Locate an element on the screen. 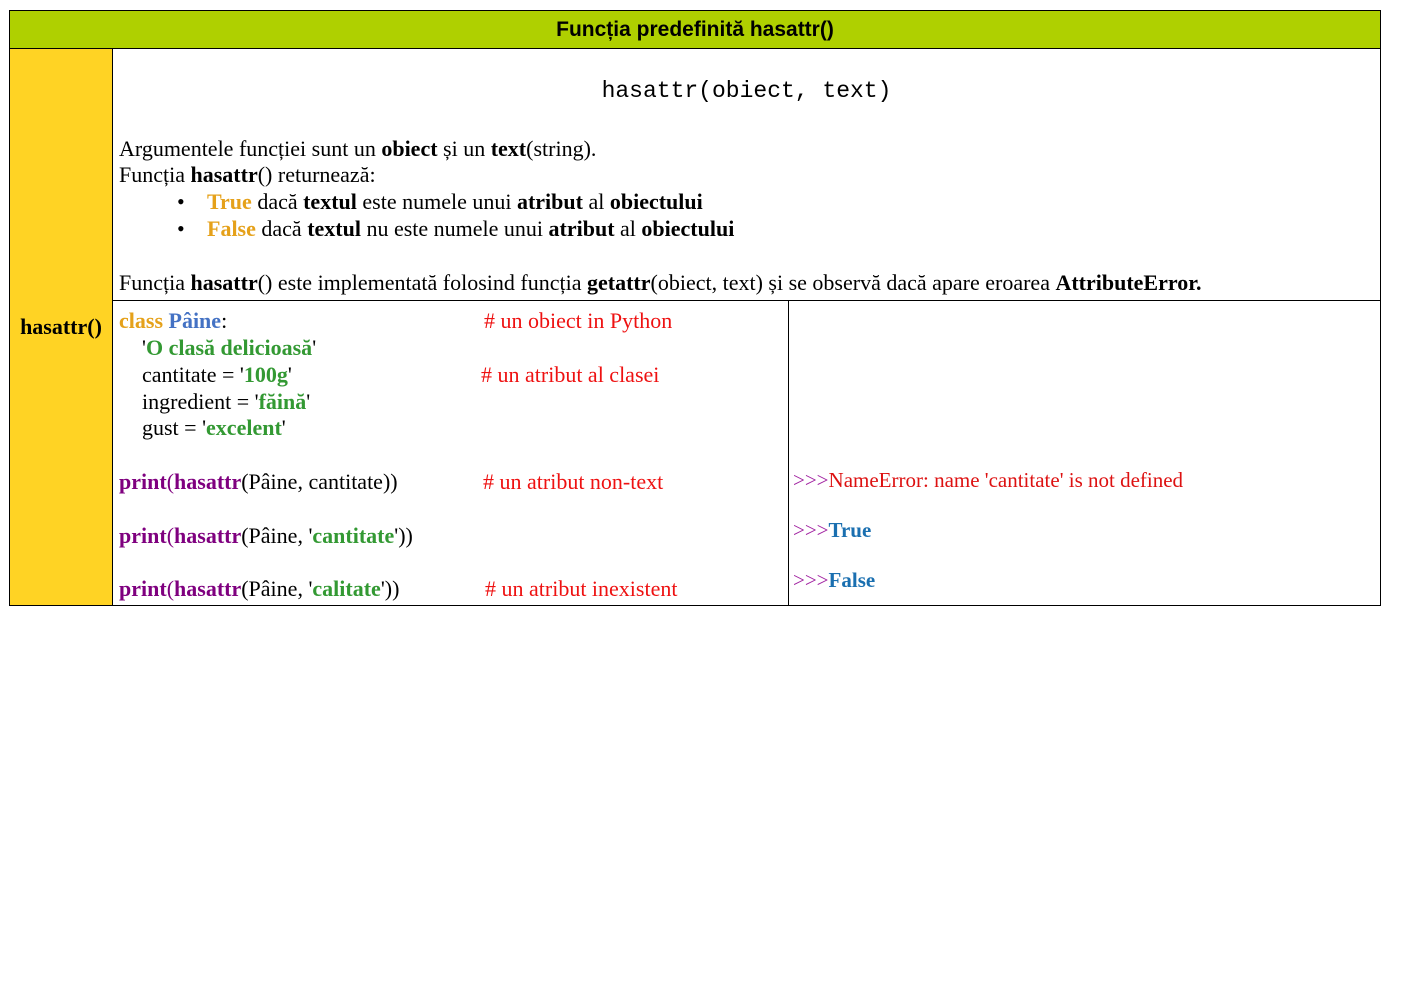 This screenshot has width=1403, height=992. code-line-cantitate: cantitate = '100g' is located at coordinates (217, 374).